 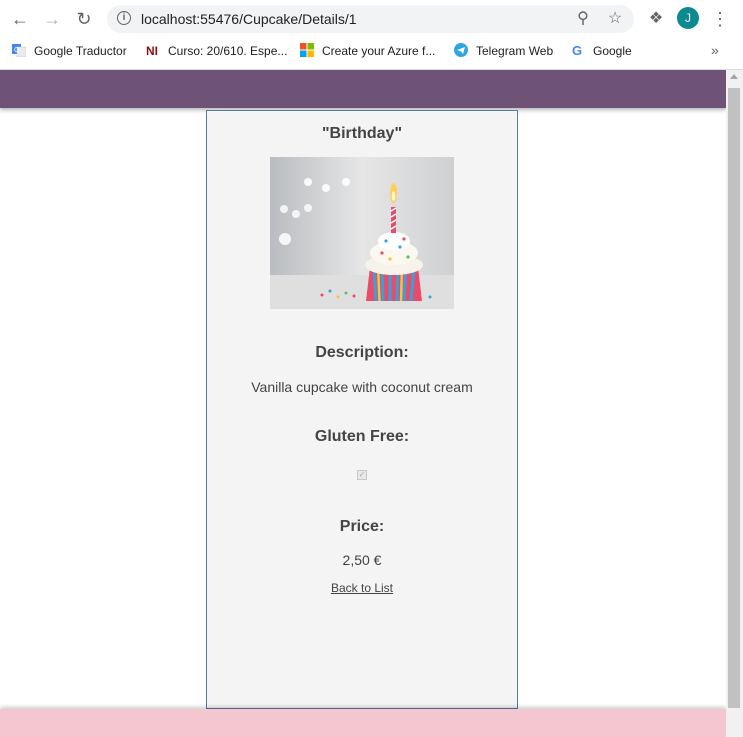 What do you see at coordinates (612, 51) in the screenshot?
I see `bookmark-label: Google` at bounding box center [612, 51].